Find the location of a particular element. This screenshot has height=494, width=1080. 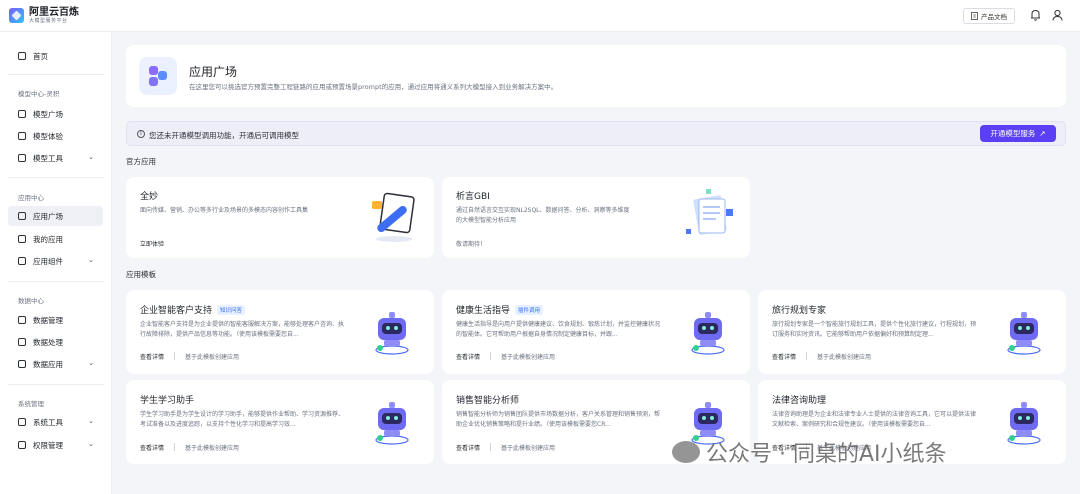

card-title: 学生学习助手 is located at coordinates (167, 401).